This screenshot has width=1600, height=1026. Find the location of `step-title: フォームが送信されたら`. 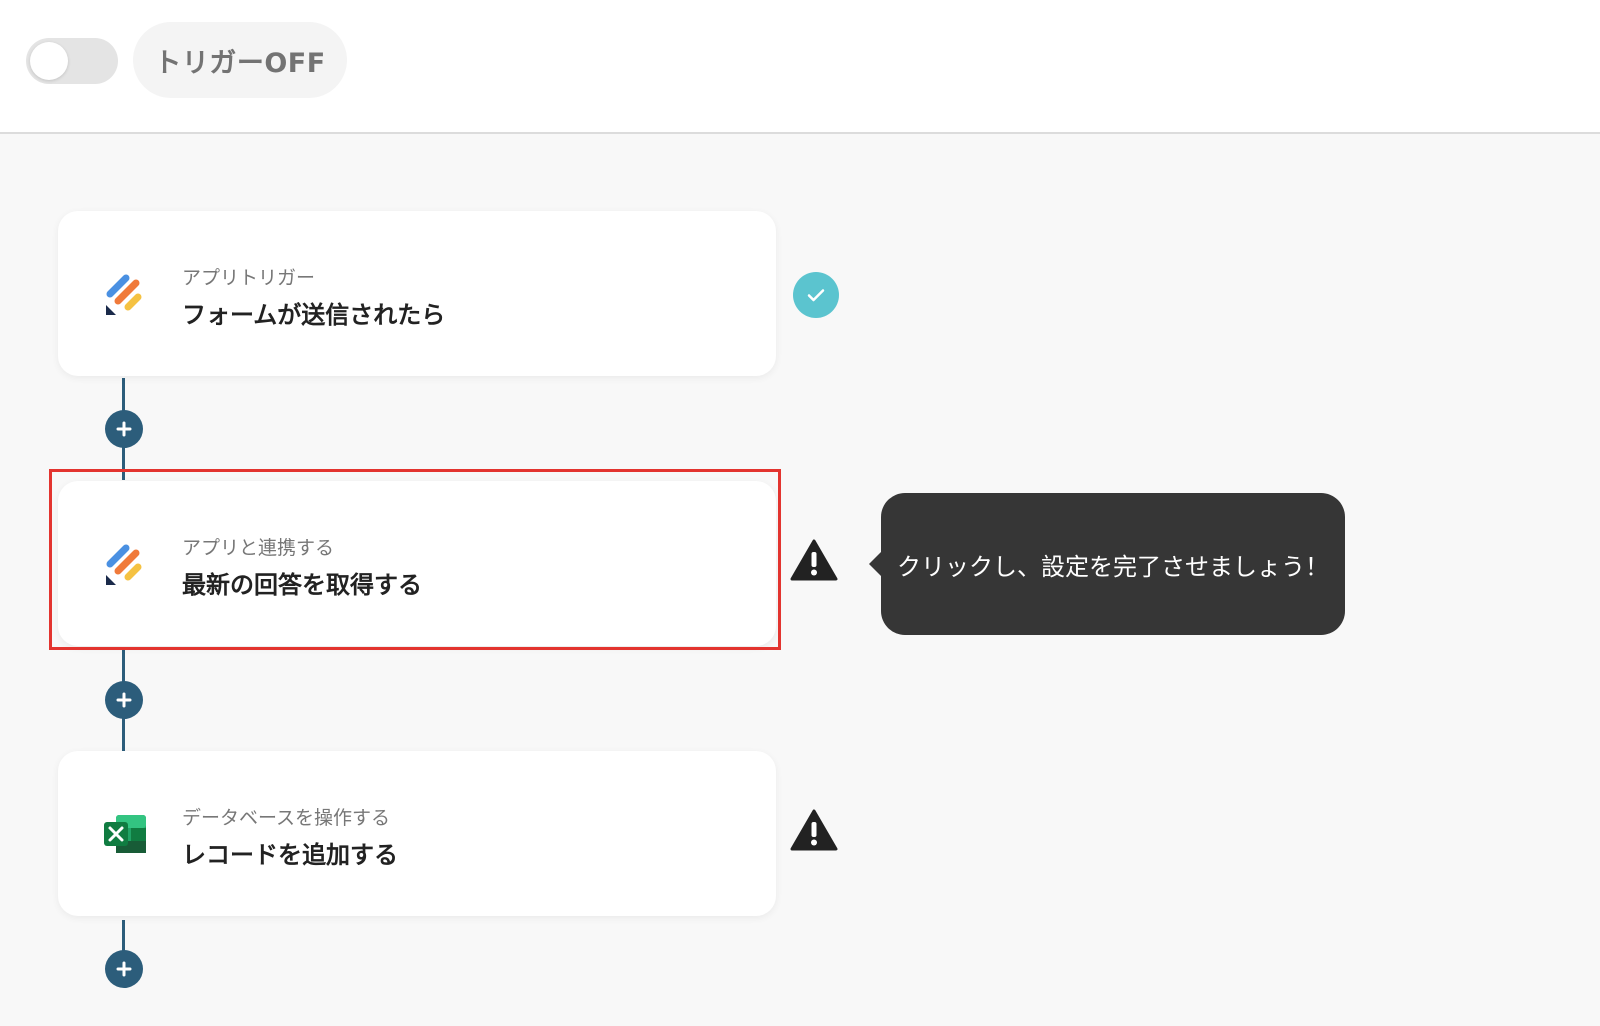

step-title: フォームが送信されたら is located at coordinates (314, 315).